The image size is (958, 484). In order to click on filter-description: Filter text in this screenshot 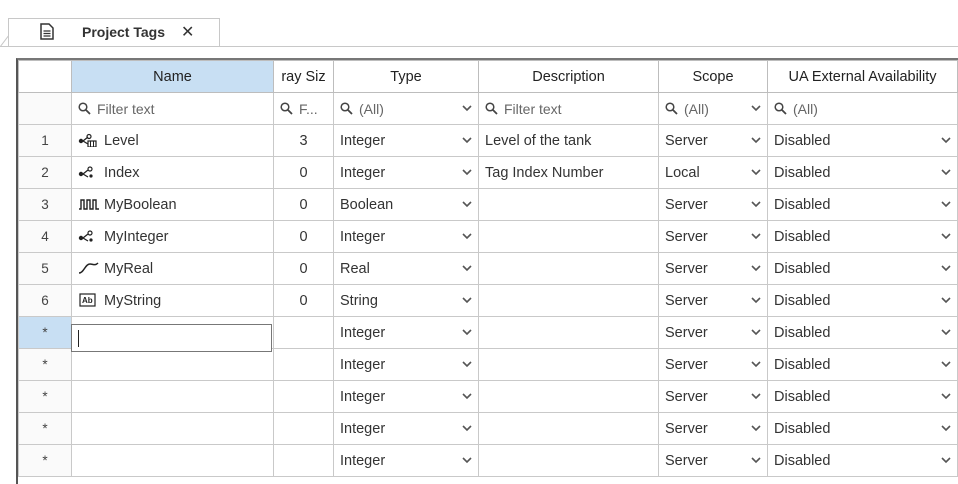, I will do `click(568, 108)`.